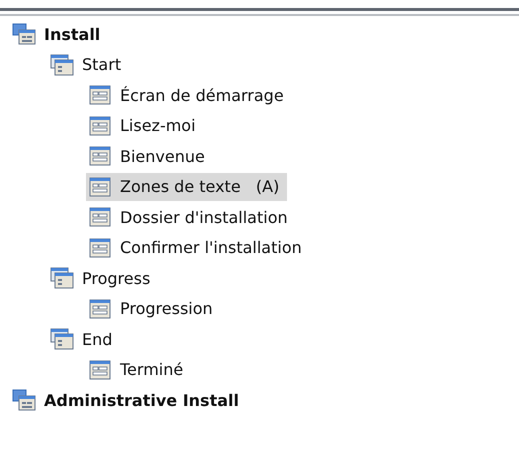 The image size is (519, 469). Describe the element at coordinates (200, 186) in the screenshot. I see `tree-item-label: Zones de texte (A)` at that location.